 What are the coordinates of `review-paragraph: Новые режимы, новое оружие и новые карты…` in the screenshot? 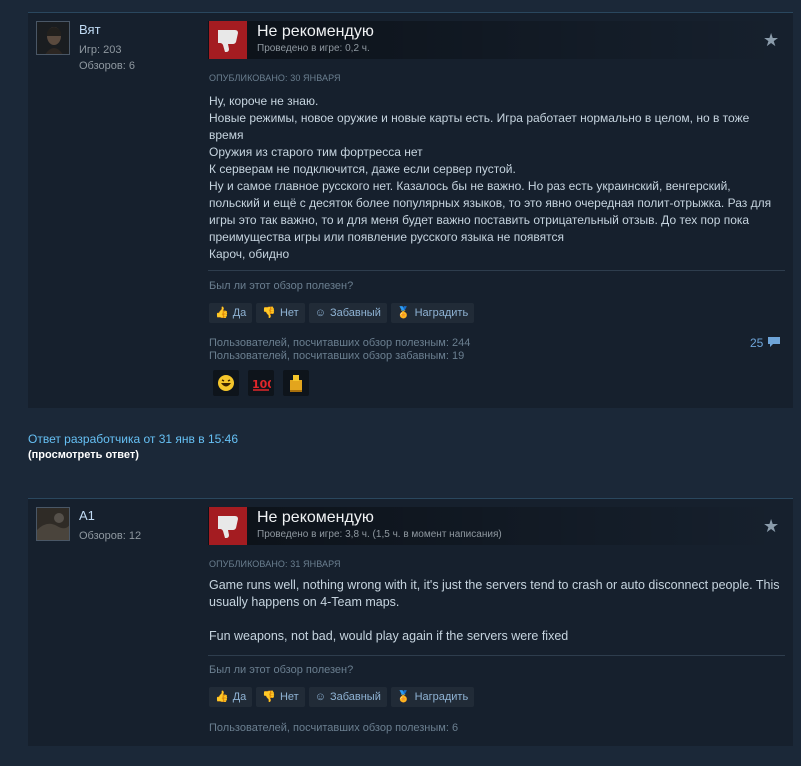 It's located at (479, 126).